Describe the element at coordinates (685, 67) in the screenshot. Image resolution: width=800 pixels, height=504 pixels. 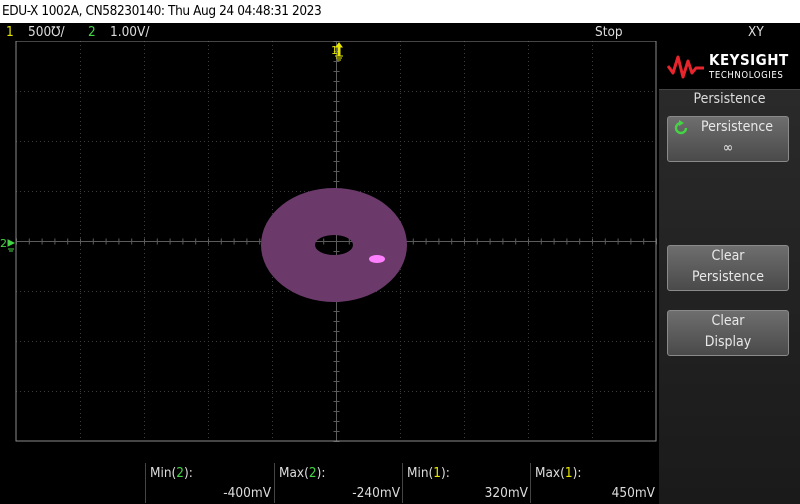
I see `keysight-wave-icon` at that location.